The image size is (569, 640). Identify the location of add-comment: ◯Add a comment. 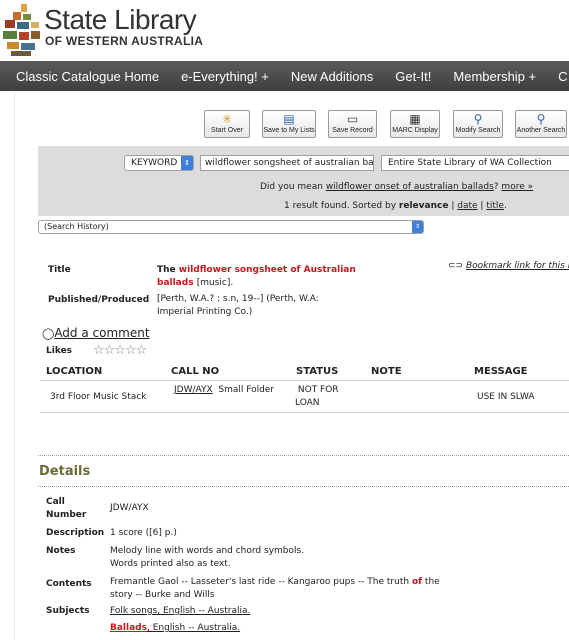
(96, 333).